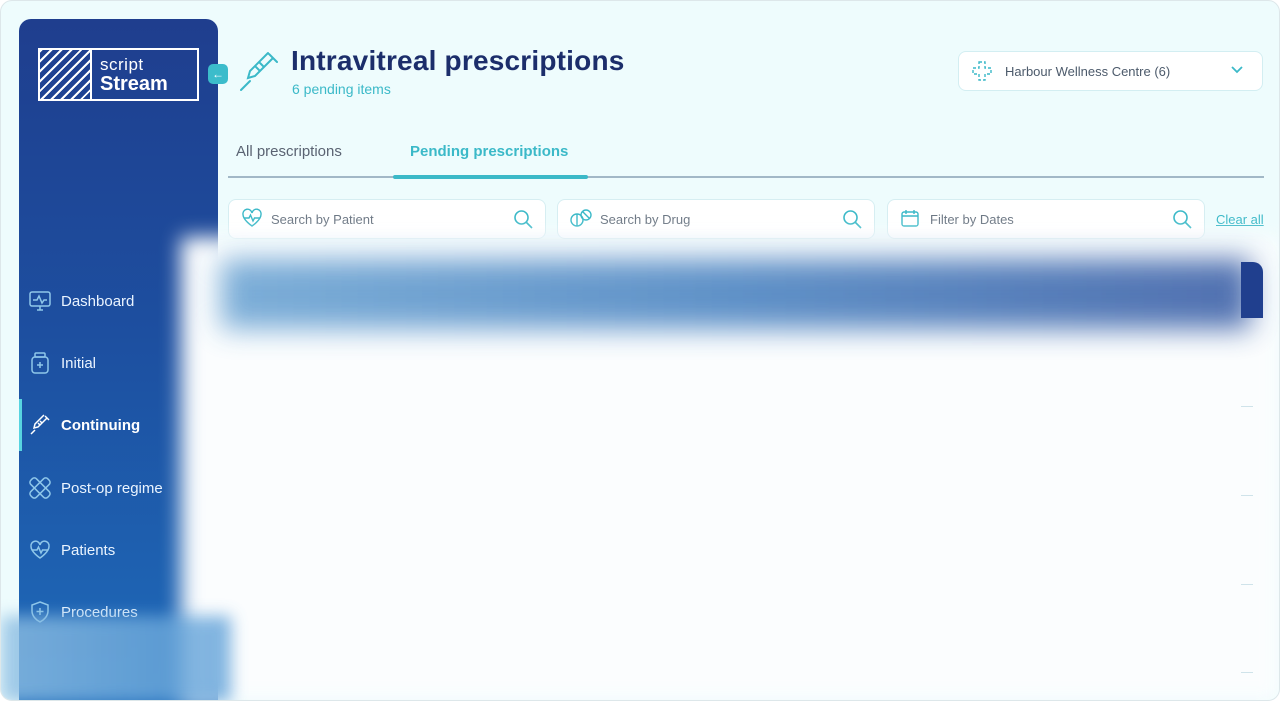 This screenshot has width=1280, height=701. Describe the element at coordinates (490, 177) in the screenshot. I see `active-tab-indicator` at that location.